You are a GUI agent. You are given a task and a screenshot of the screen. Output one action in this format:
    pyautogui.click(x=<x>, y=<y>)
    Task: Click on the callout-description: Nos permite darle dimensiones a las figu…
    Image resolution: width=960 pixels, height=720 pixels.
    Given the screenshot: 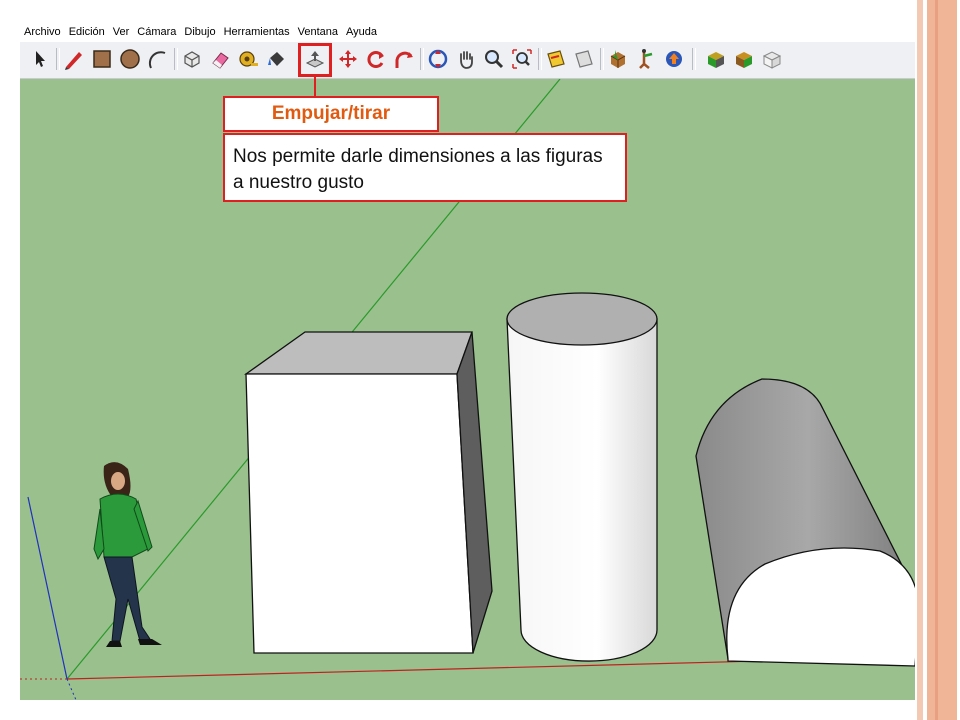 What is the action you would take?
    pyautogui.click(x=425, y=167)
    